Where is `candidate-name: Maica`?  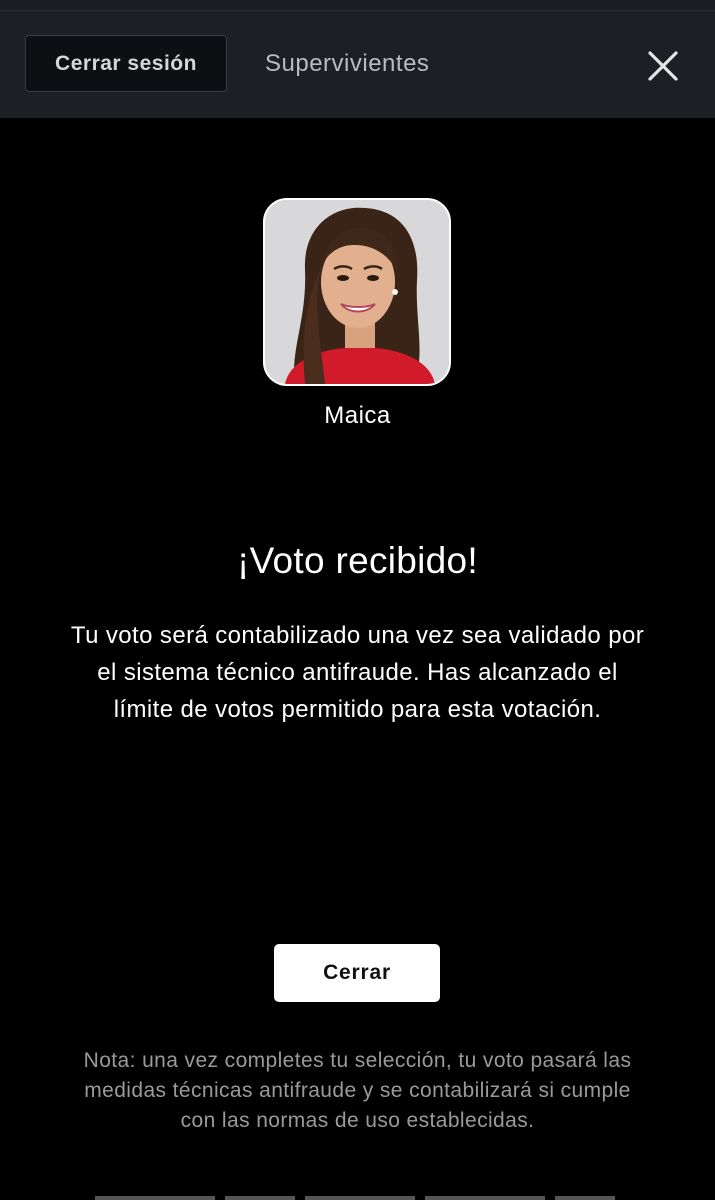 candidate-name: Maica is located at coordinates (357, 415).